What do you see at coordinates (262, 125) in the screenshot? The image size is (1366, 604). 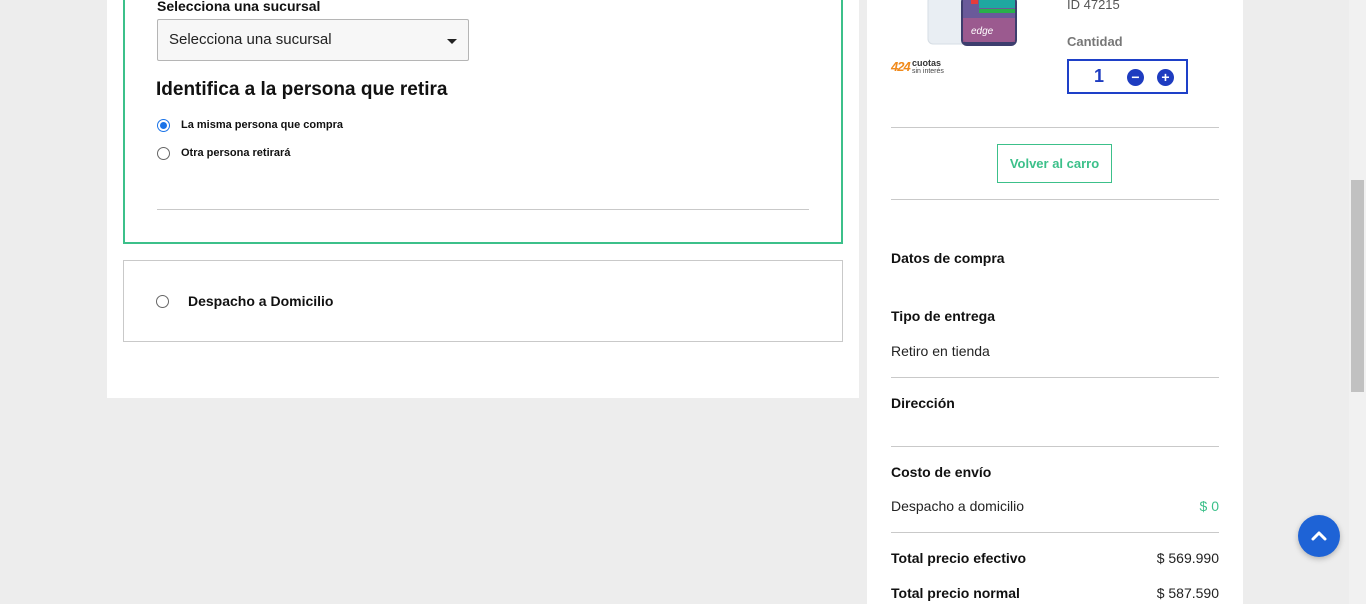 I see `same-person-label: La misma persona que compra` at bounding box center [262, 125].